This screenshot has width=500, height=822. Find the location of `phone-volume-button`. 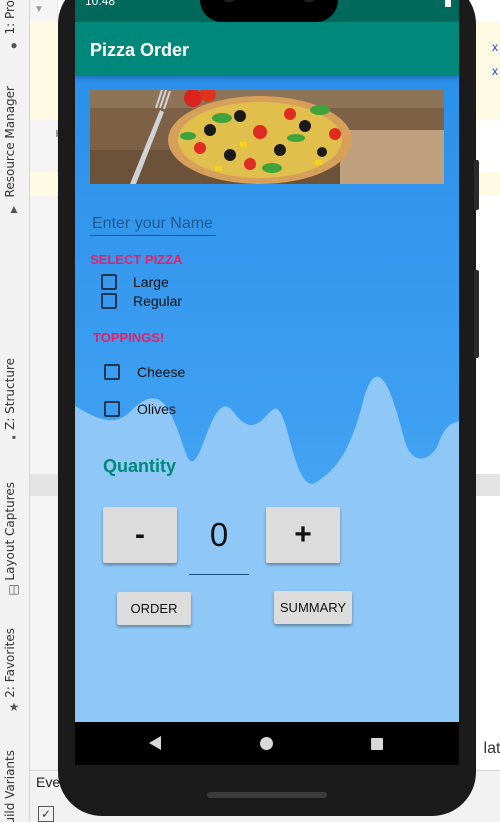

phone-volume-button is located at coordinates (476, 314).